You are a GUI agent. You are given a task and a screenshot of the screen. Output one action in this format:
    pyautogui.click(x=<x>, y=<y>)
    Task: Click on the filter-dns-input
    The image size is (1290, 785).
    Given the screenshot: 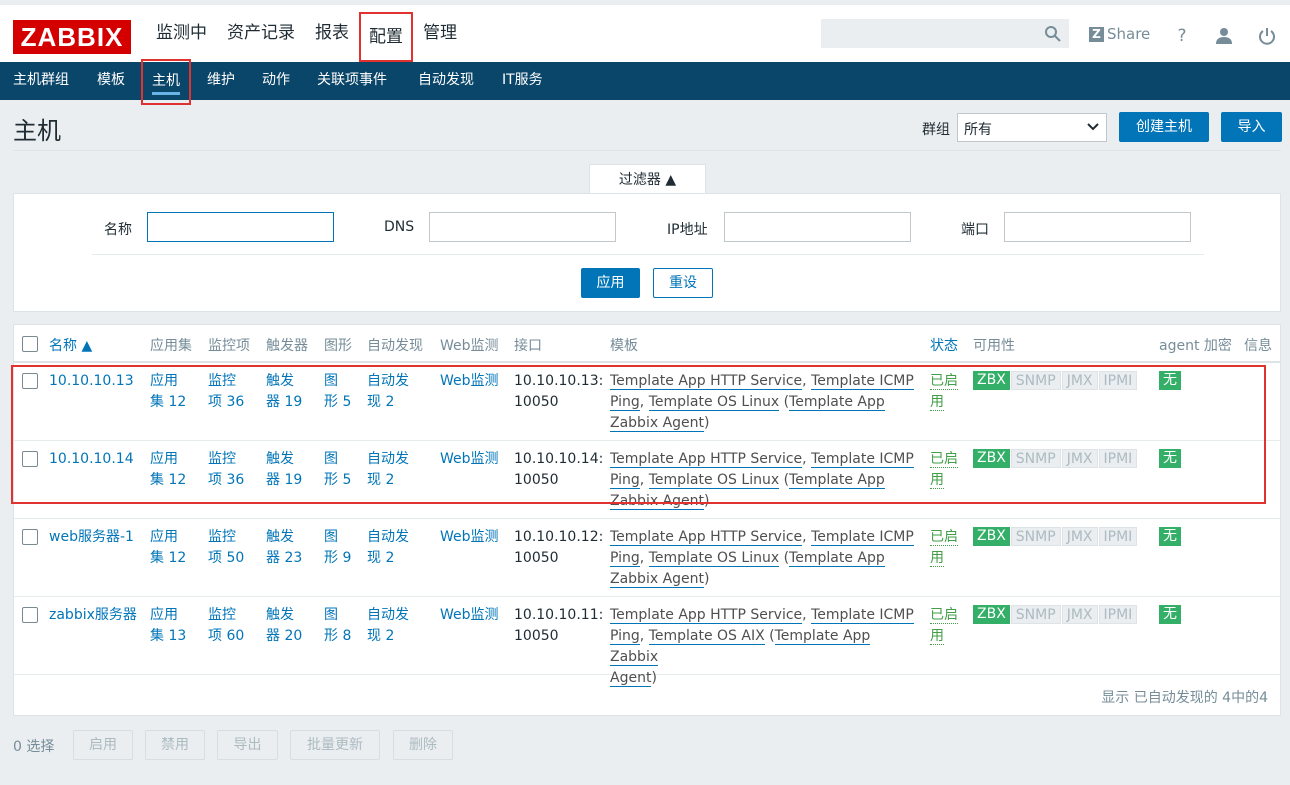 What is the action you would take?
    pyautogui.click(x=522, y=227)
    